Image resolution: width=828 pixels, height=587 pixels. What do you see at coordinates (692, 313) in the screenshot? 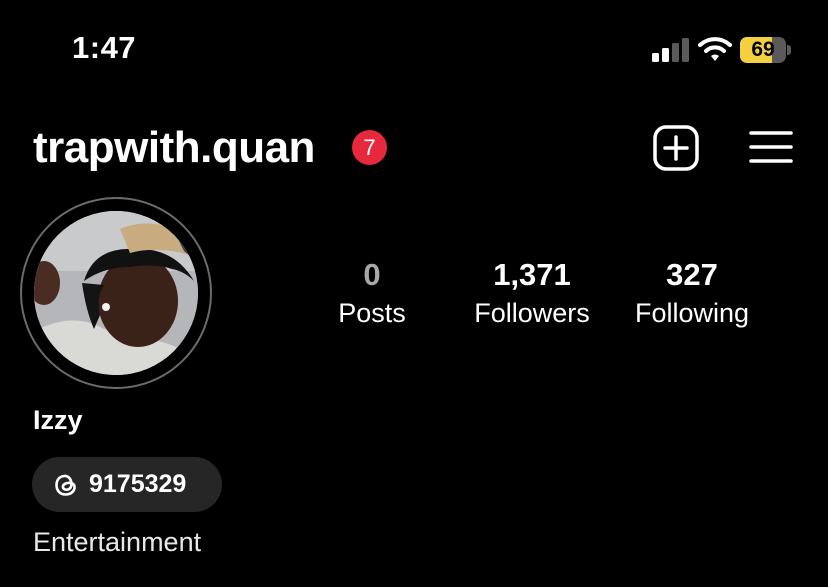
I see `following-label: Following` at bounding box center [692, 313].